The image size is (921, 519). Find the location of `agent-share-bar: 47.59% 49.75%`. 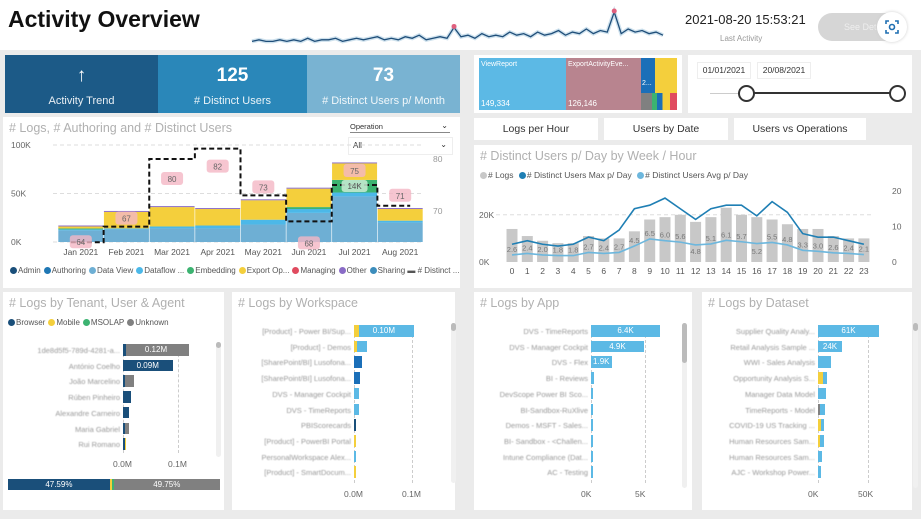

agent-share-bar: 47.59% 49.75% is located at coordinates (114, 484).